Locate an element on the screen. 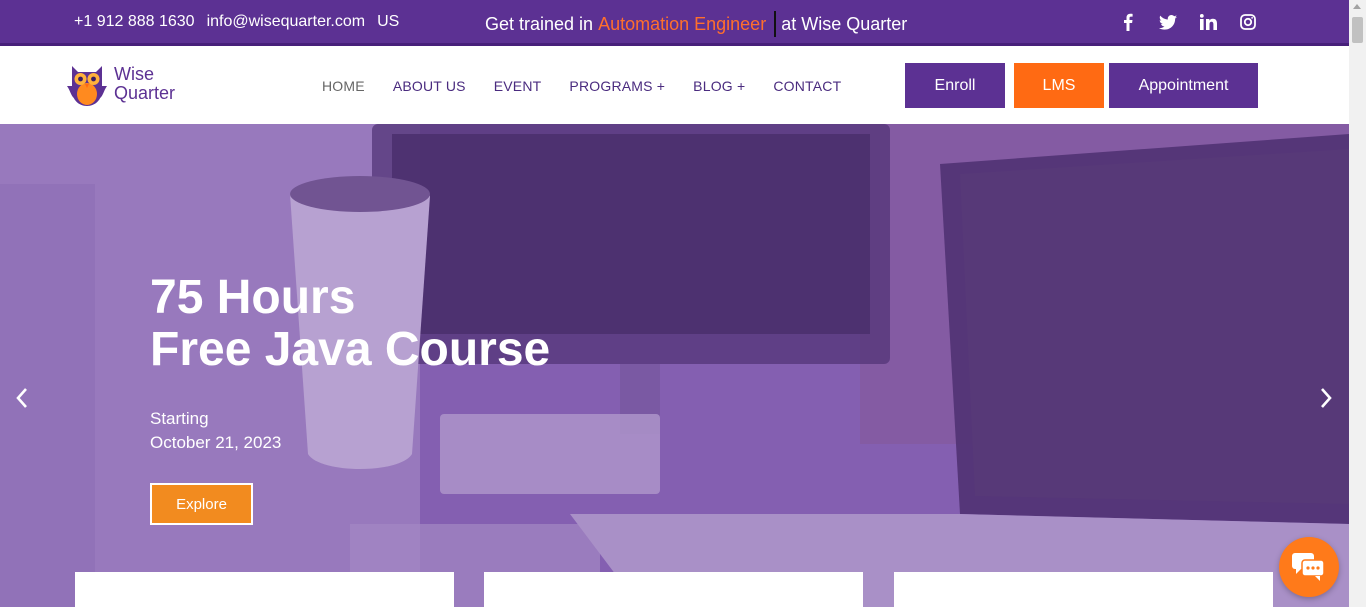 The height and width of the screenshot is (607, 1366). promo-suffix: at Wise Quarter is located at coordinates (844, 23).